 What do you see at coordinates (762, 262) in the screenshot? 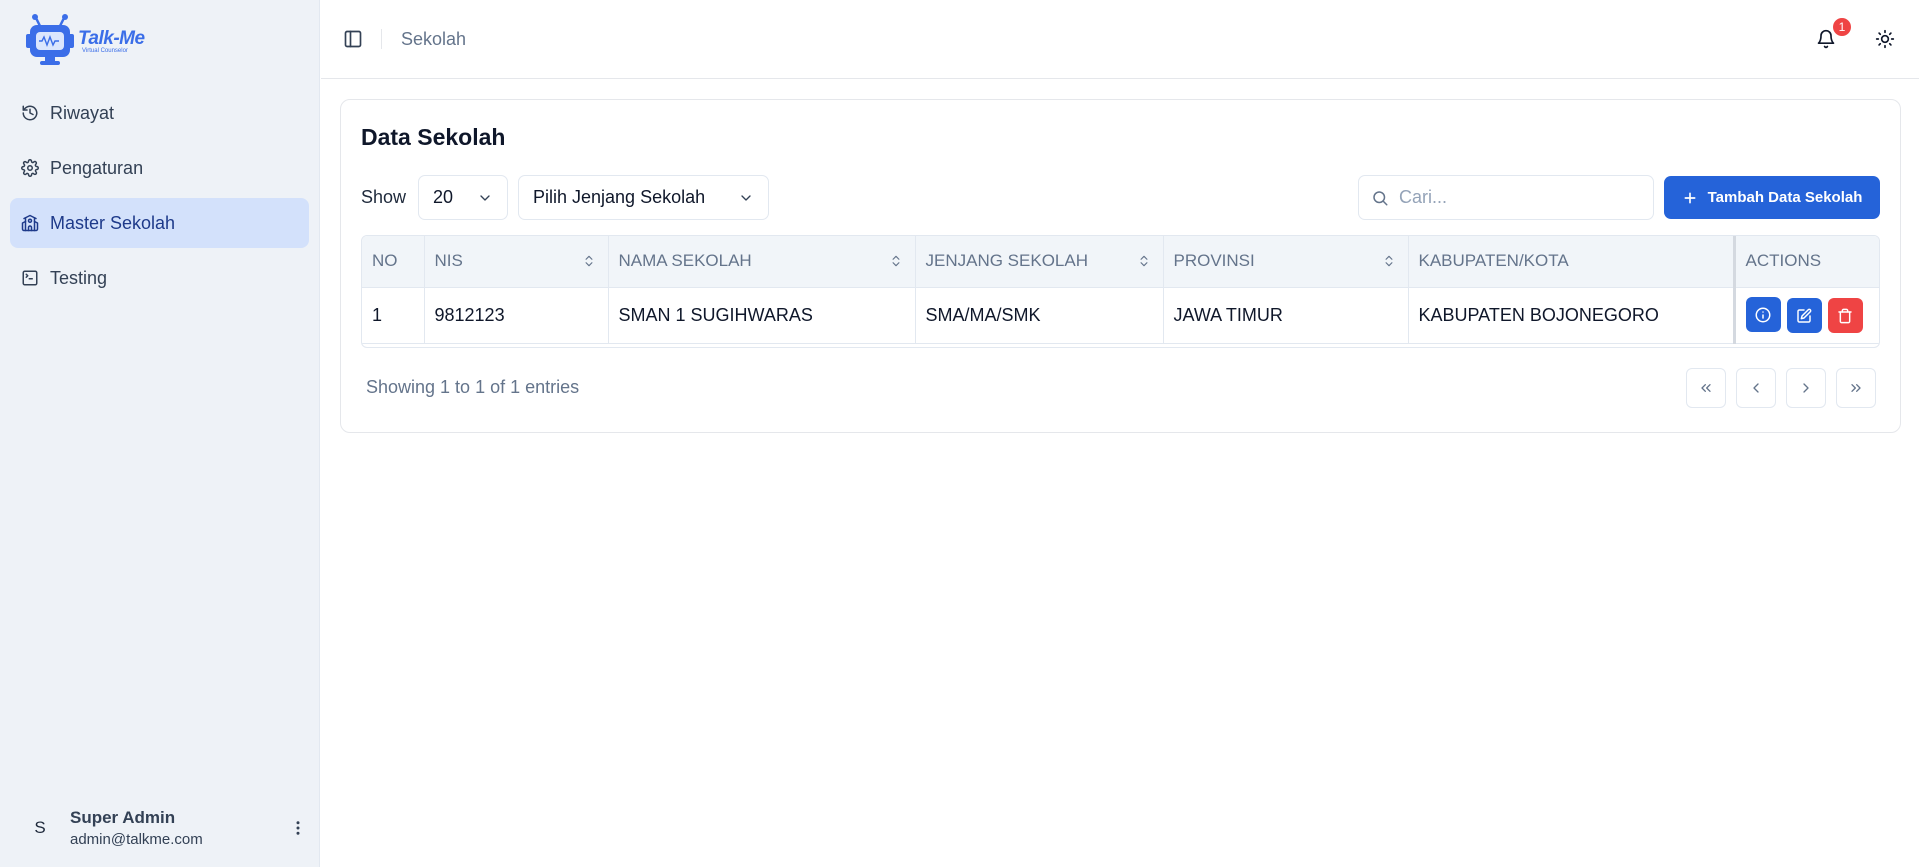
I see `column-header-nama-sekolah: NAMA SEKOLAH` at bounding box center [762, 262].